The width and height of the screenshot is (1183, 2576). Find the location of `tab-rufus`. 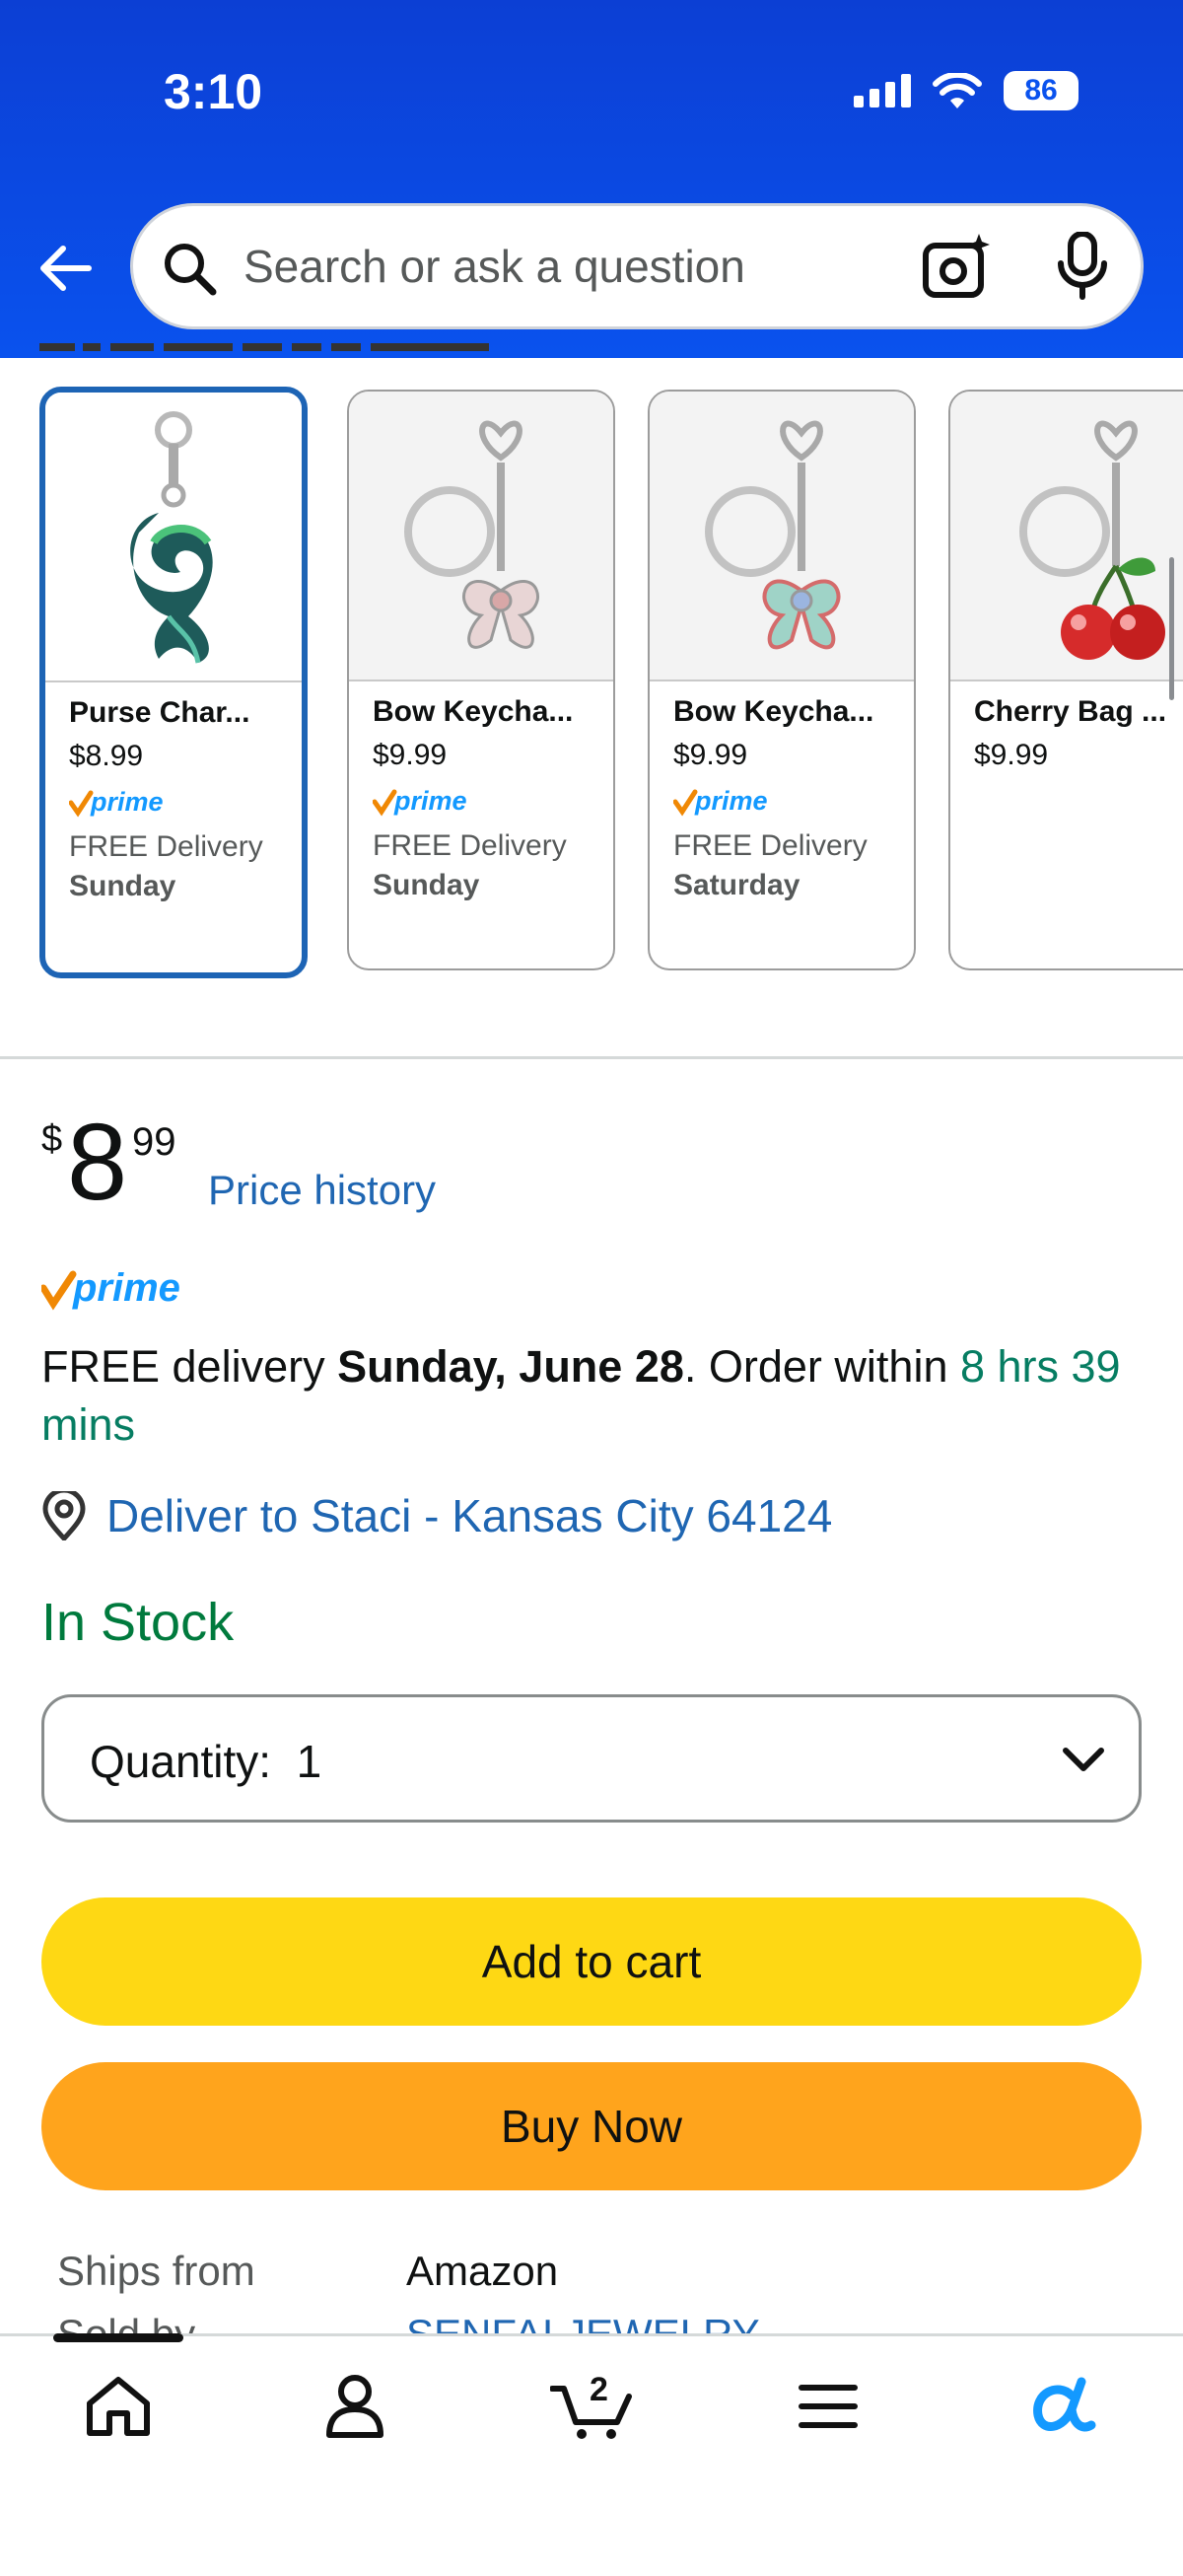

tab-rufus is located at coordinates (1062, 2407).